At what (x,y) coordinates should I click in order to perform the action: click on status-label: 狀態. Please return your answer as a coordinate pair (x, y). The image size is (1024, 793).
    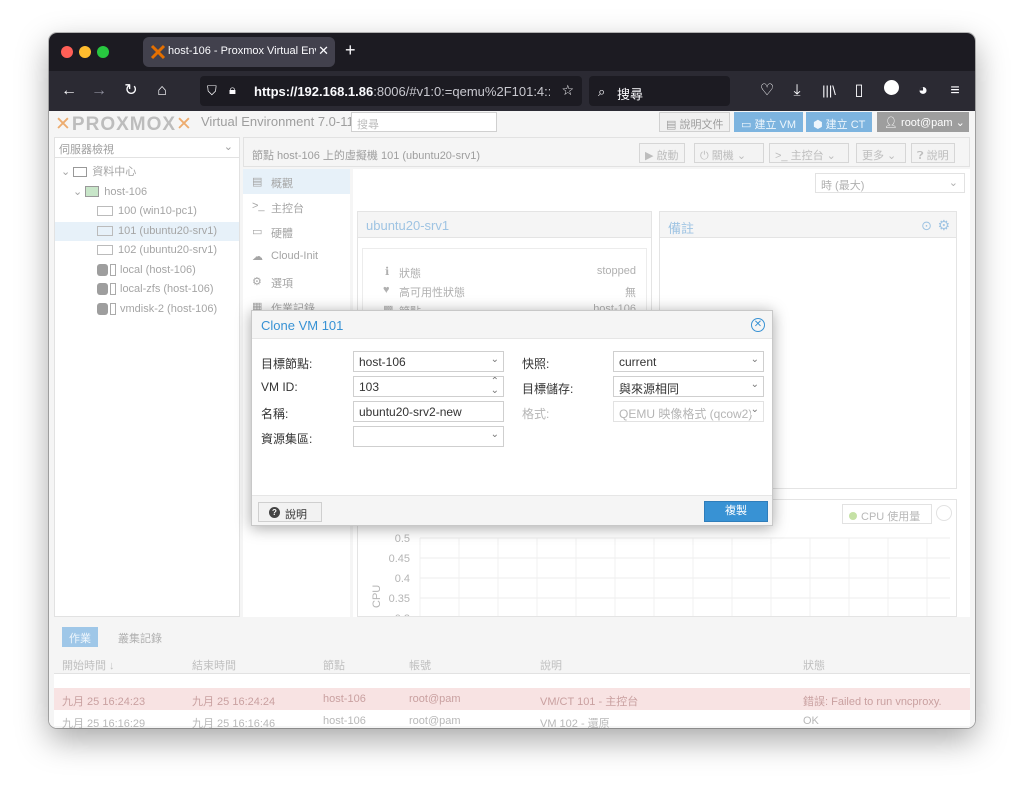
    Looking at the image, I should click on (410, 274).